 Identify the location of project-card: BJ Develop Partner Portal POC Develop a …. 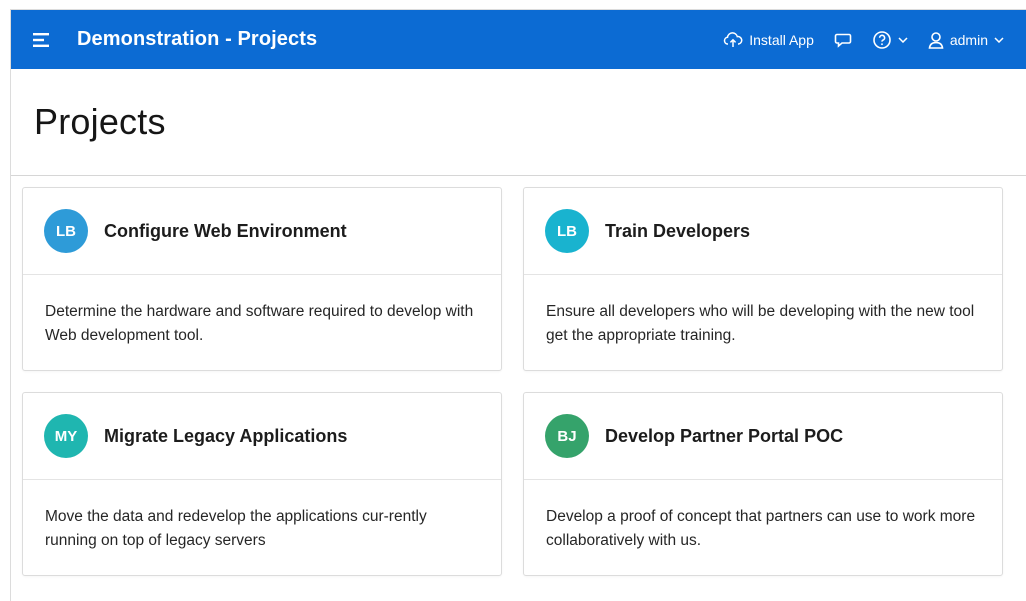
(763, 484).